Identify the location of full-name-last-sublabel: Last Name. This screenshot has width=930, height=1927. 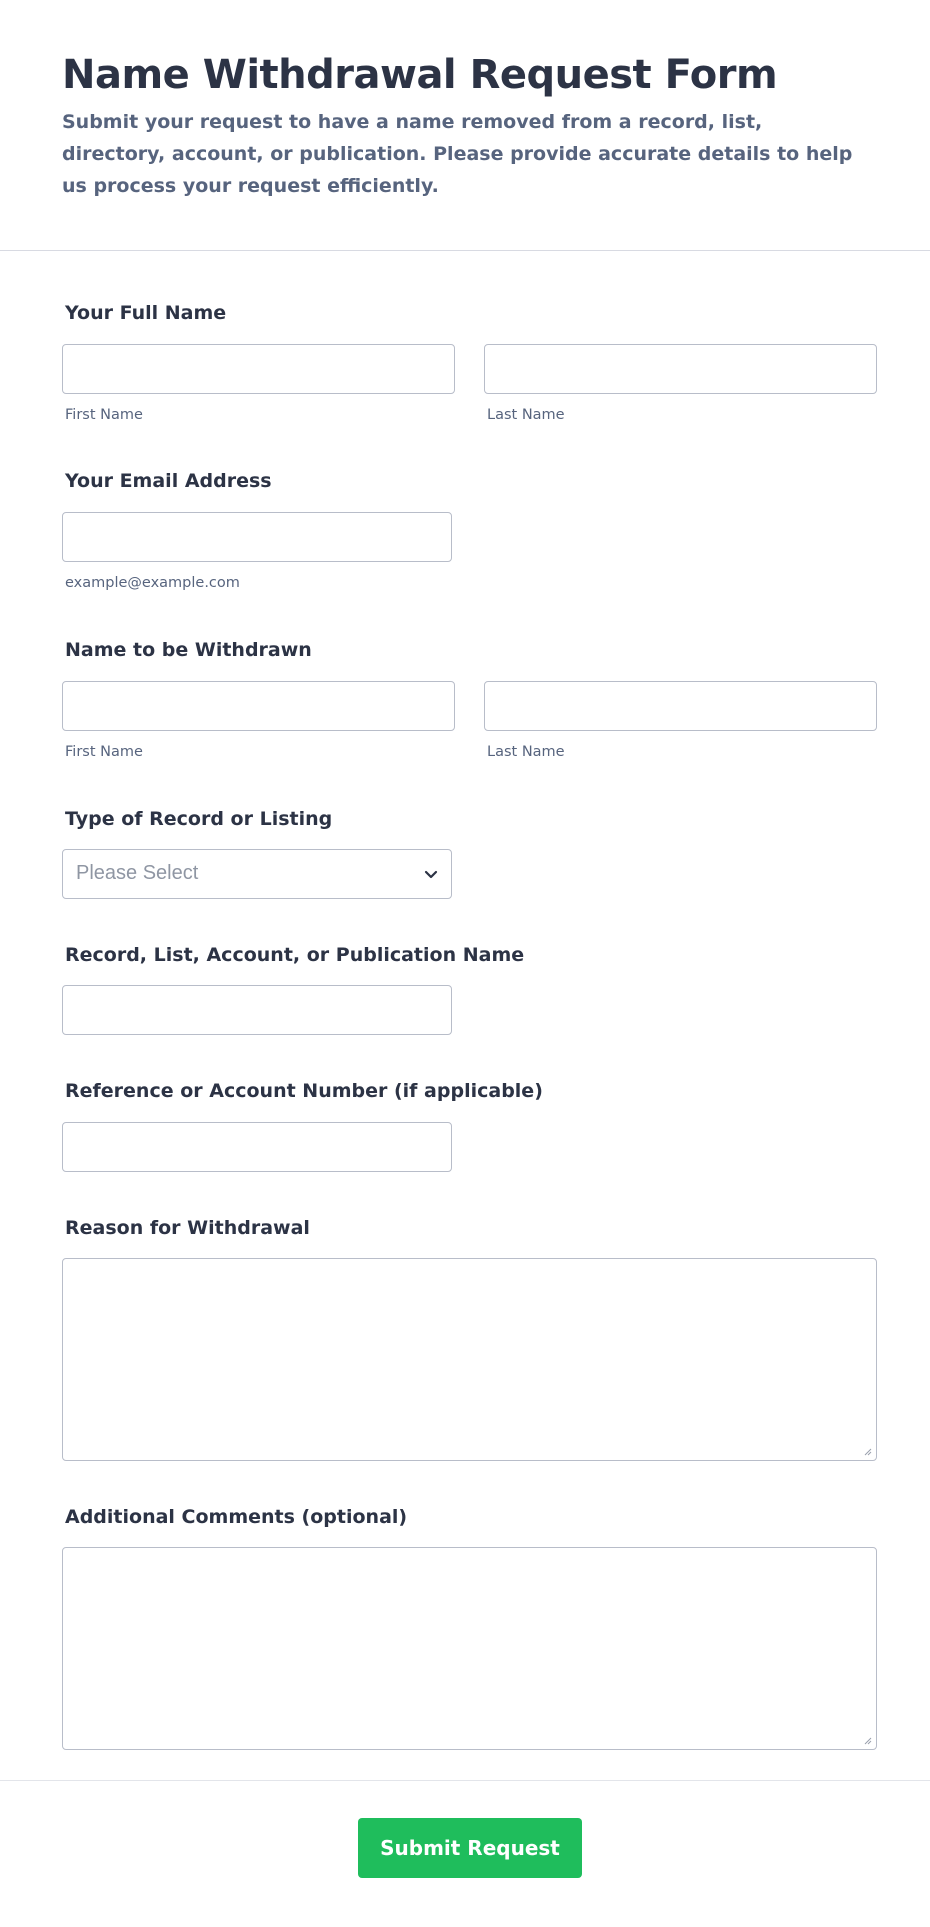
(526, 415).